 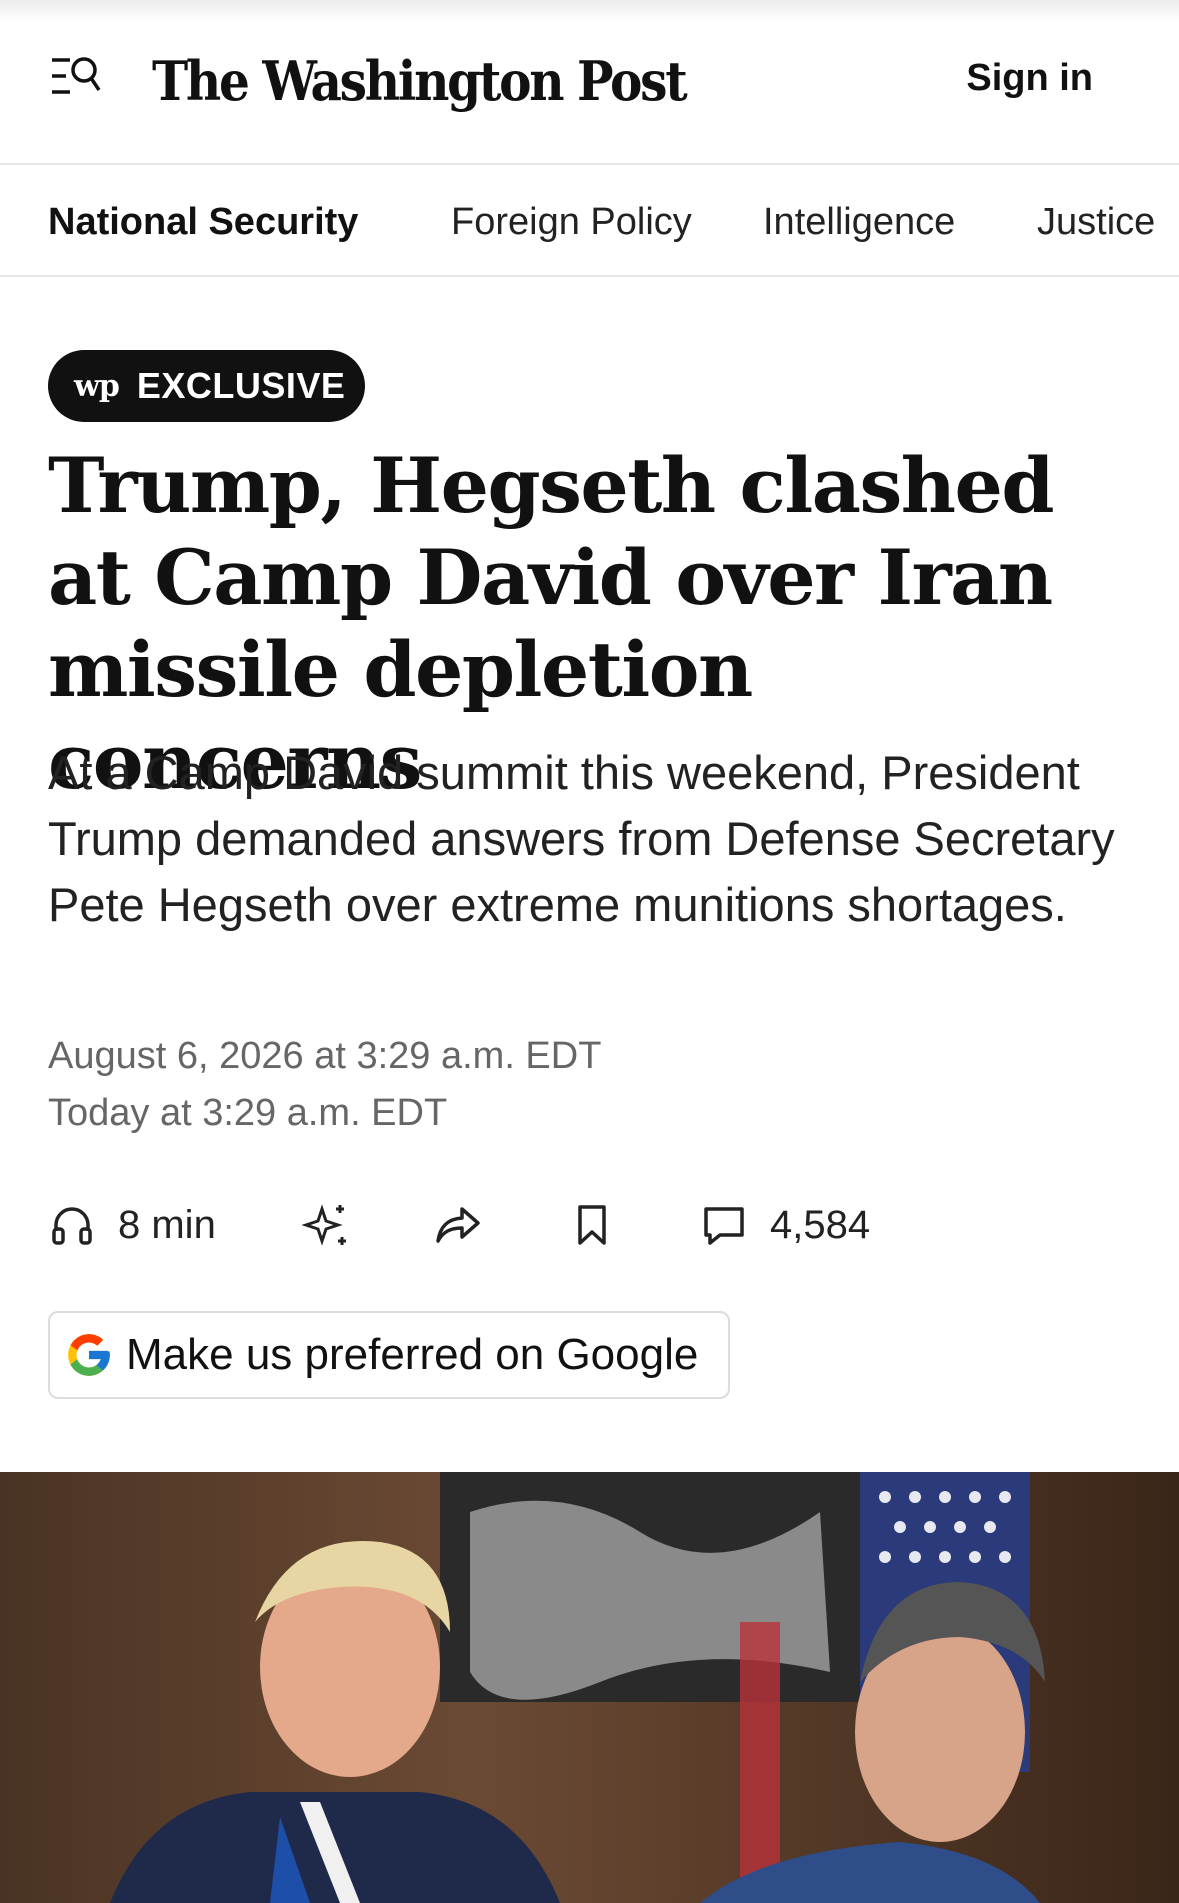 I want to click on wp-logo-icon: wp, so click(x=97, y=386).